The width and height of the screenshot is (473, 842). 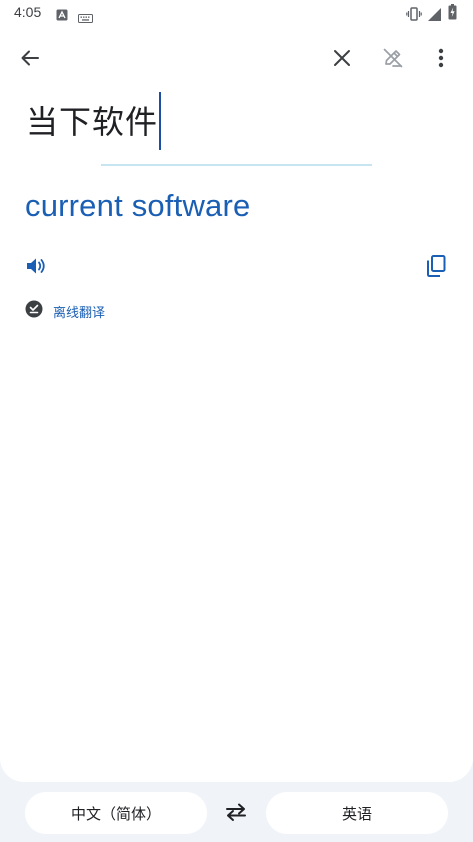 I want to click on swap-languages-button, so click(x=236, y=814).